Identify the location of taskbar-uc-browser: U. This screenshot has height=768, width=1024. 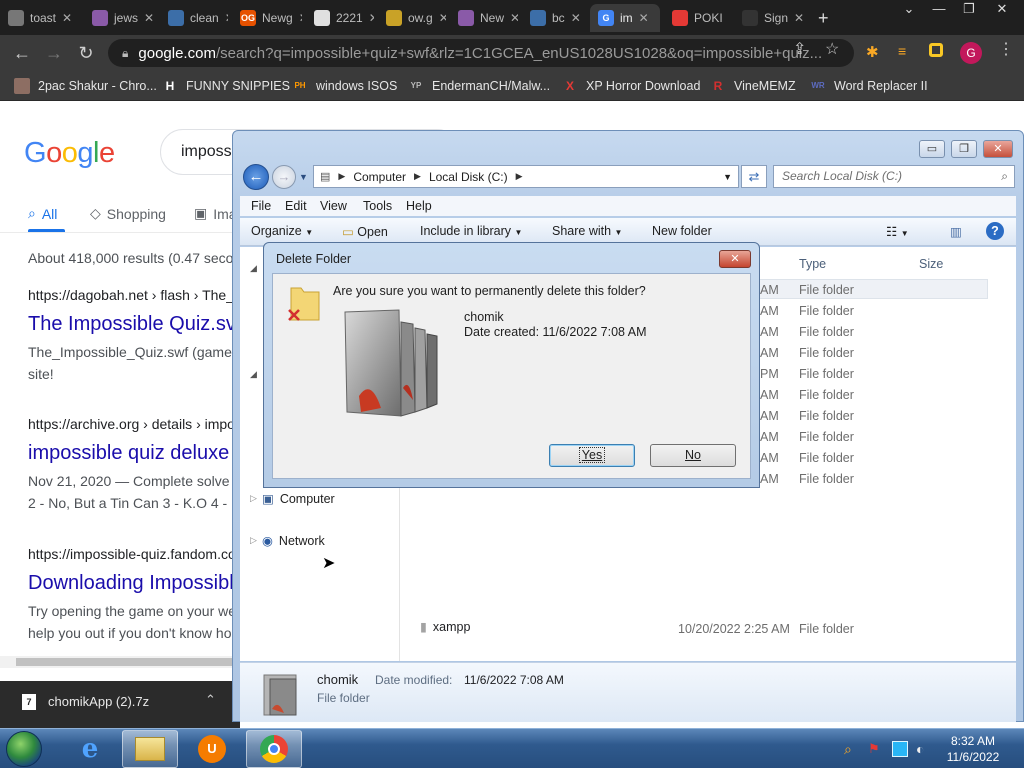
(212, 749).